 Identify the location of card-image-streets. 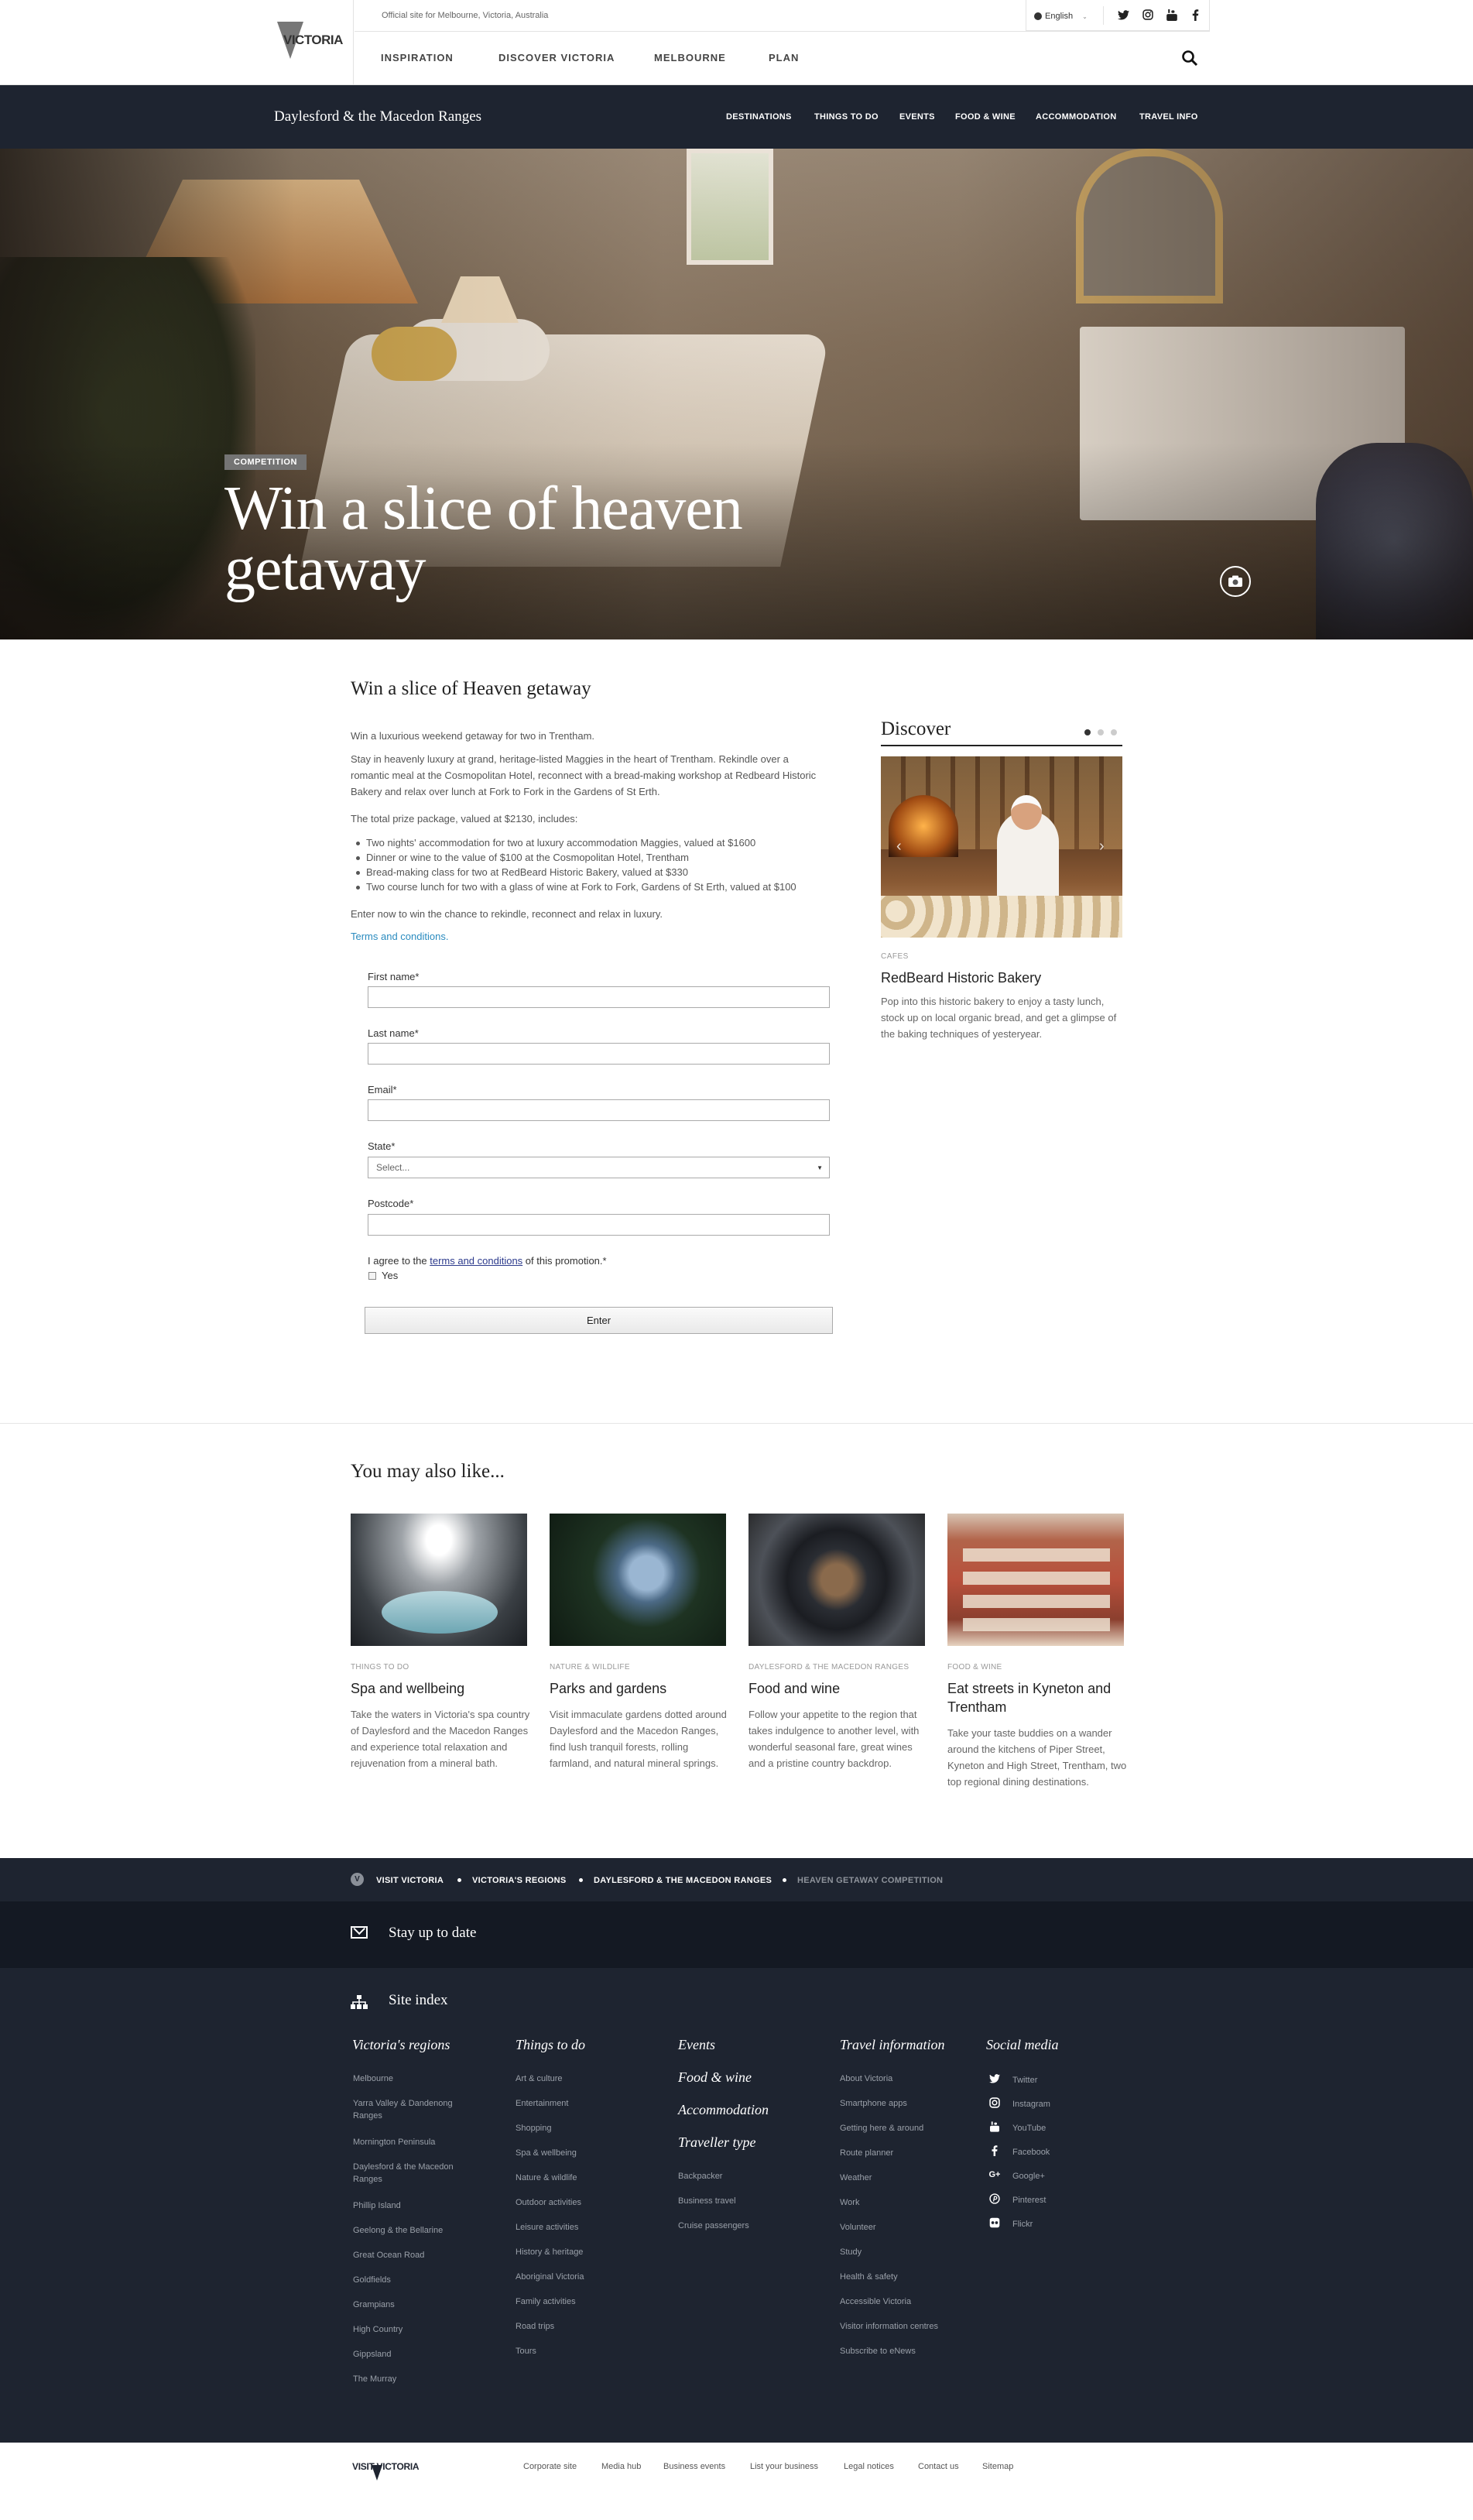
(1035, 1580).